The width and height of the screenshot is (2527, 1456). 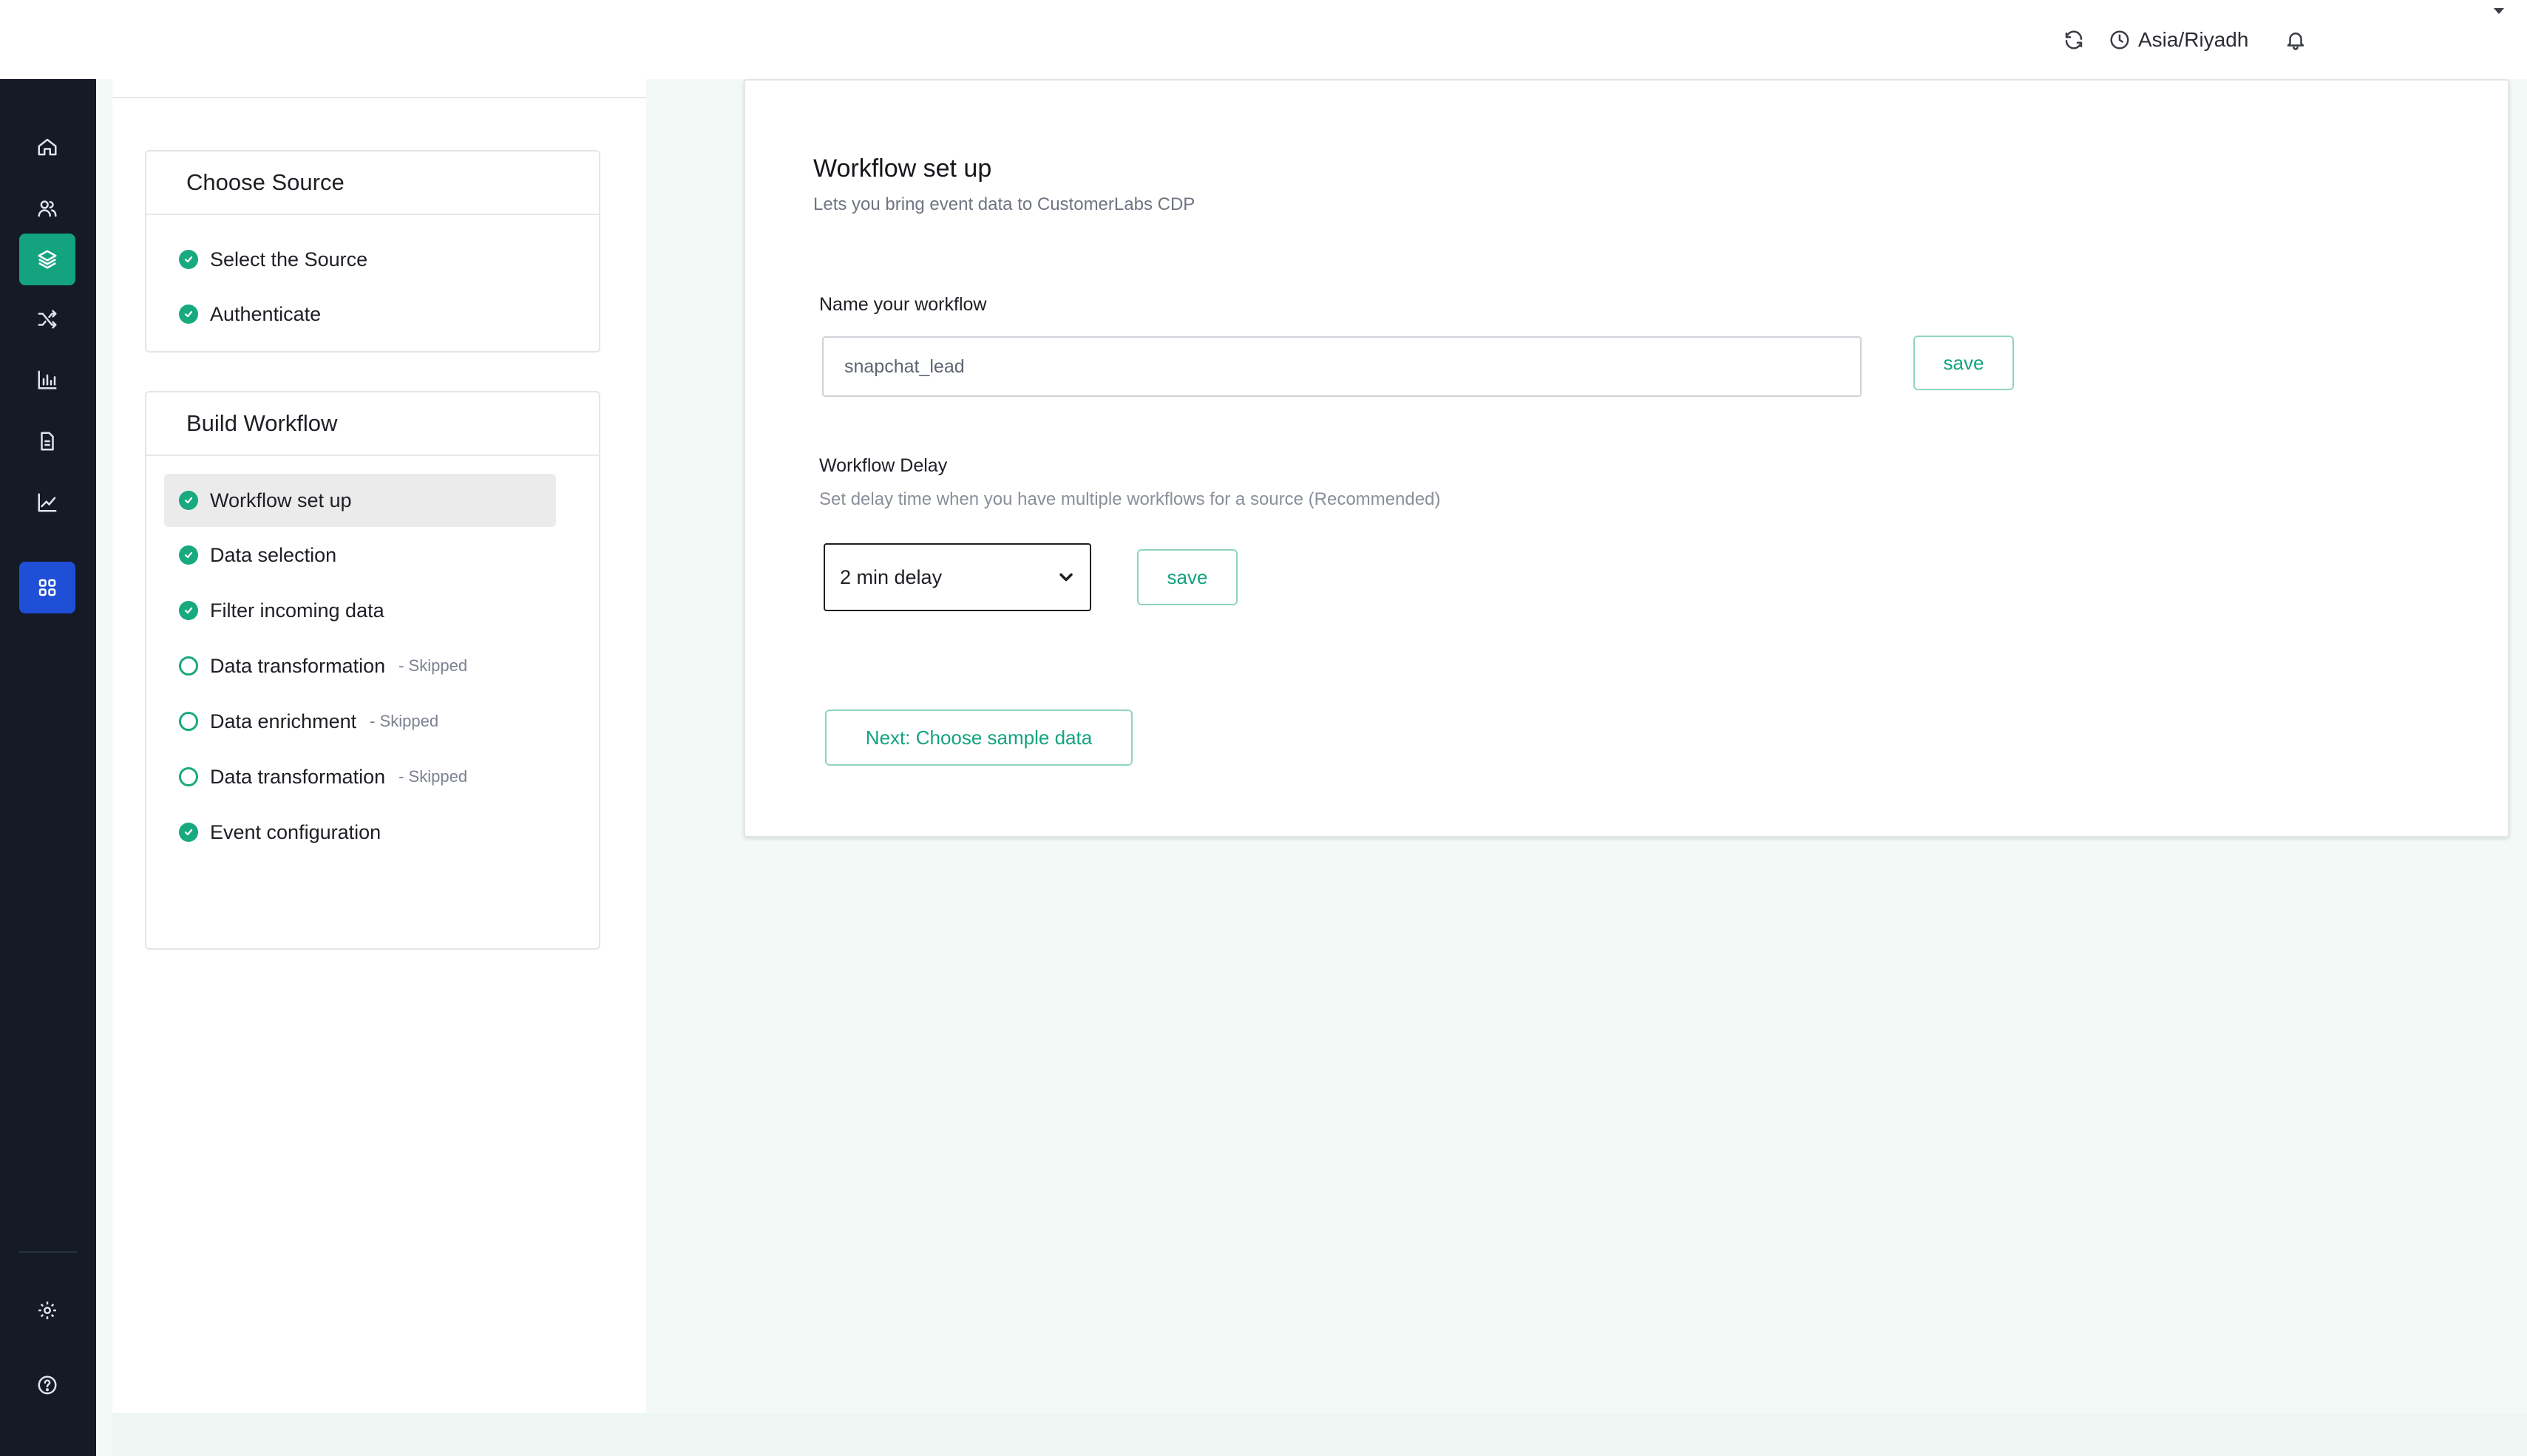 I want to click on nav-workflows, so click(x=47, y=319).